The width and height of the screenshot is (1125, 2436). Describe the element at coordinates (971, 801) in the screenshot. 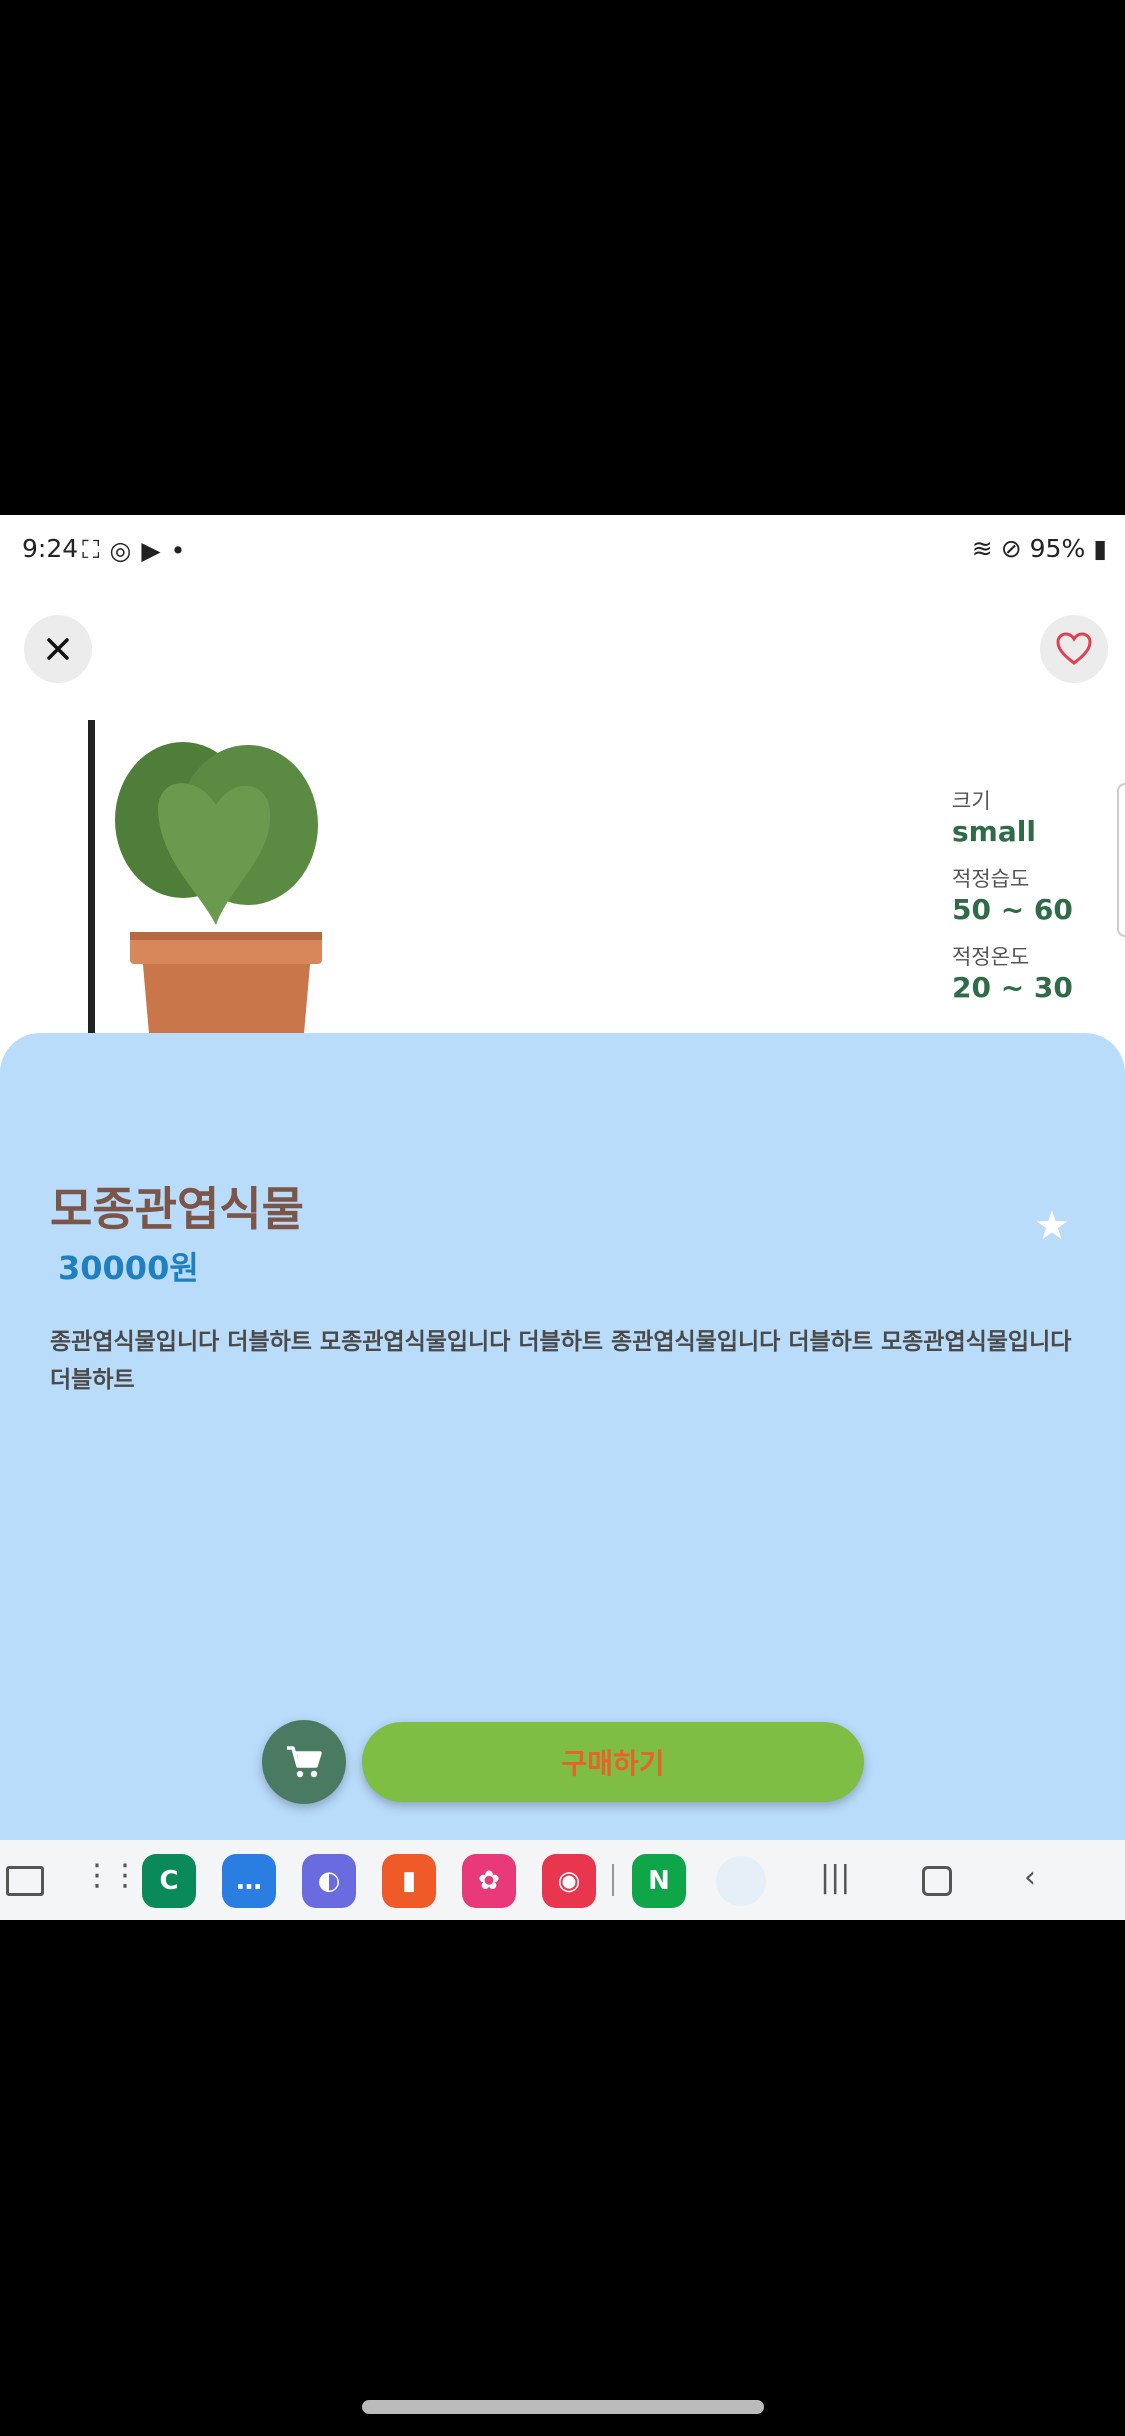

I see `spec-size-label: 크기` at that location.